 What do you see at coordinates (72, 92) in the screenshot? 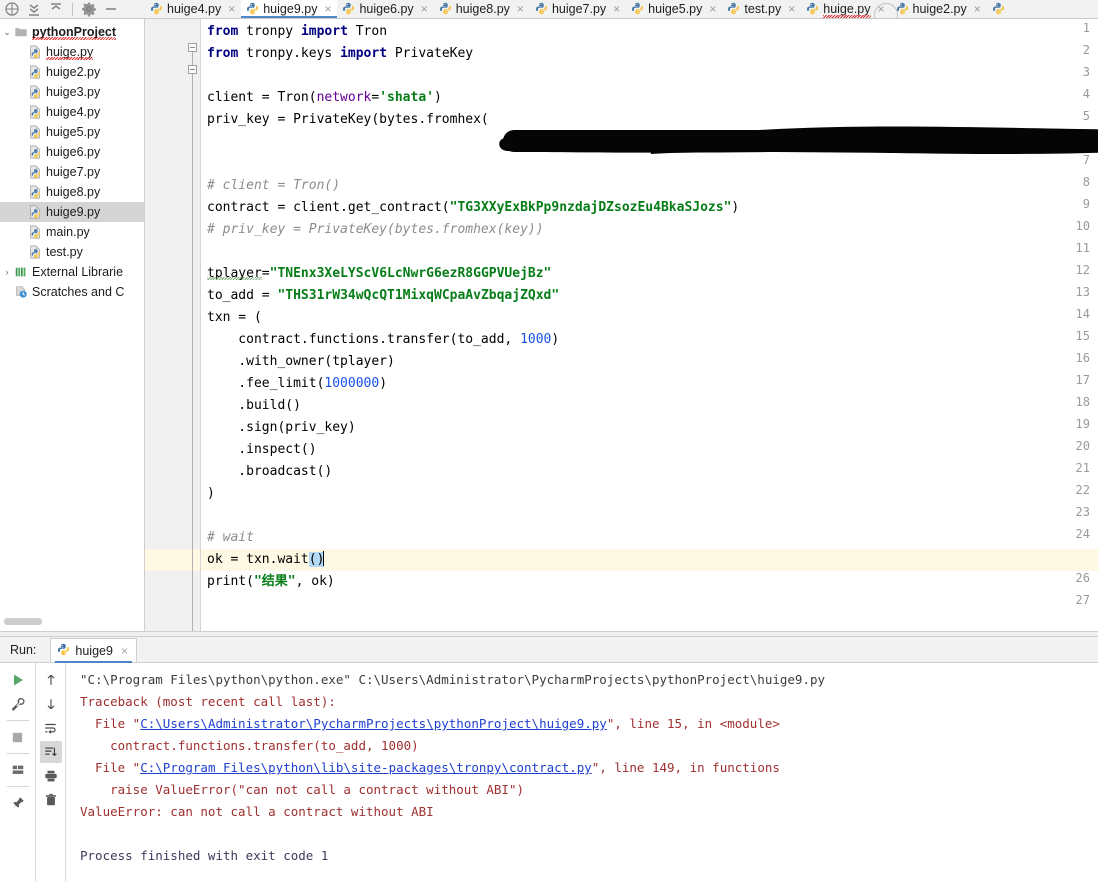
I see `tree-item-huige3-py: huige3.py` at bounding box center [72, 92].